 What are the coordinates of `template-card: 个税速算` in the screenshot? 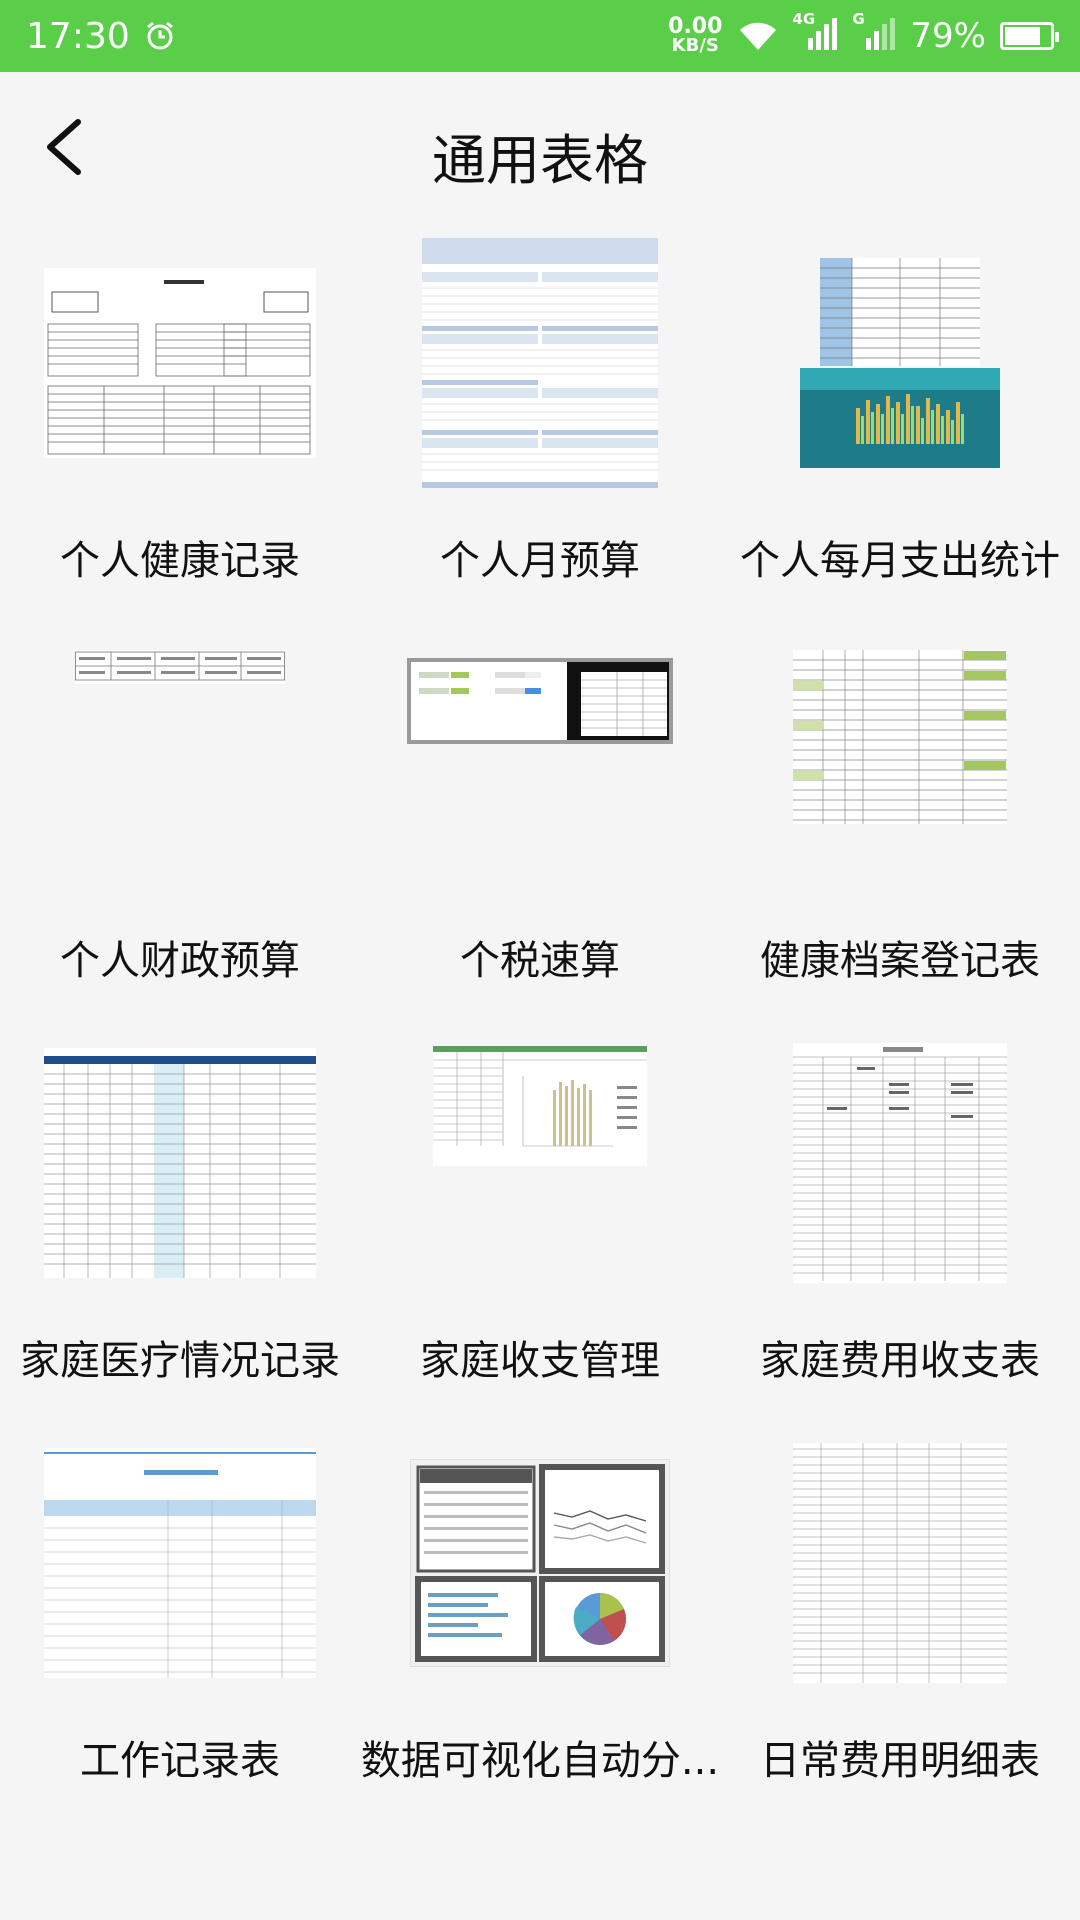 It's located at (540, 820).